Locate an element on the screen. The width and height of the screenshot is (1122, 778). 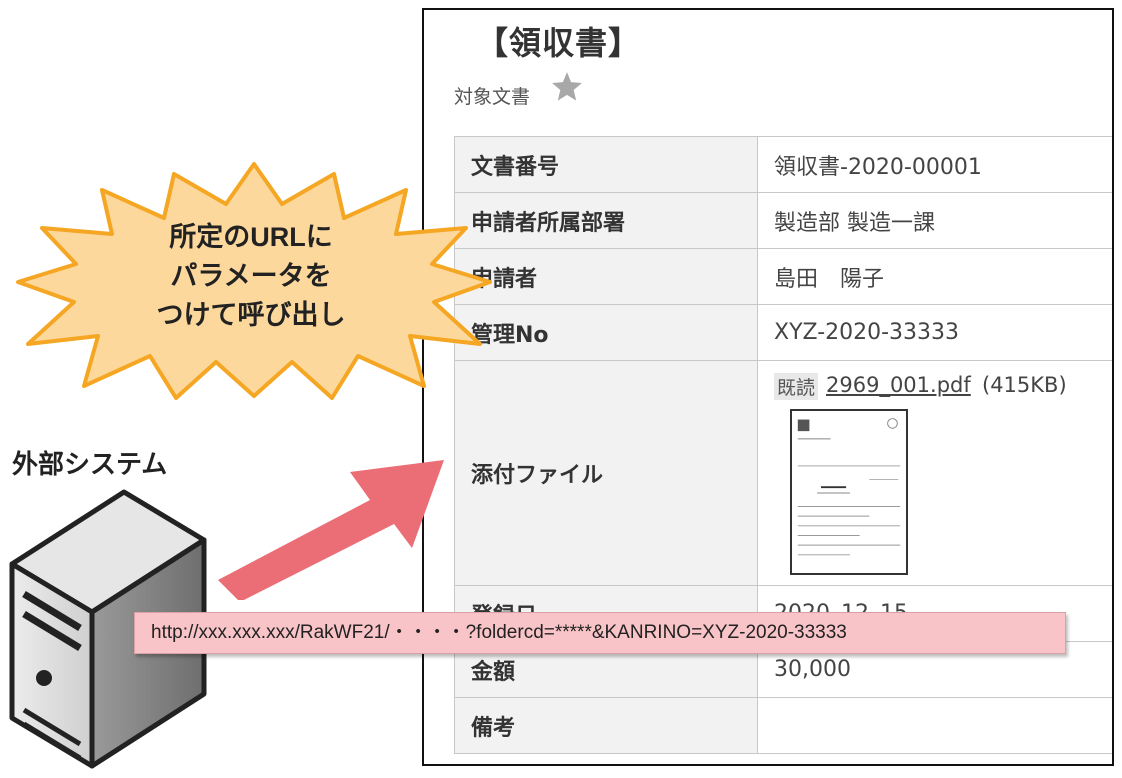
star-icon is located at coordinates (567, 87).